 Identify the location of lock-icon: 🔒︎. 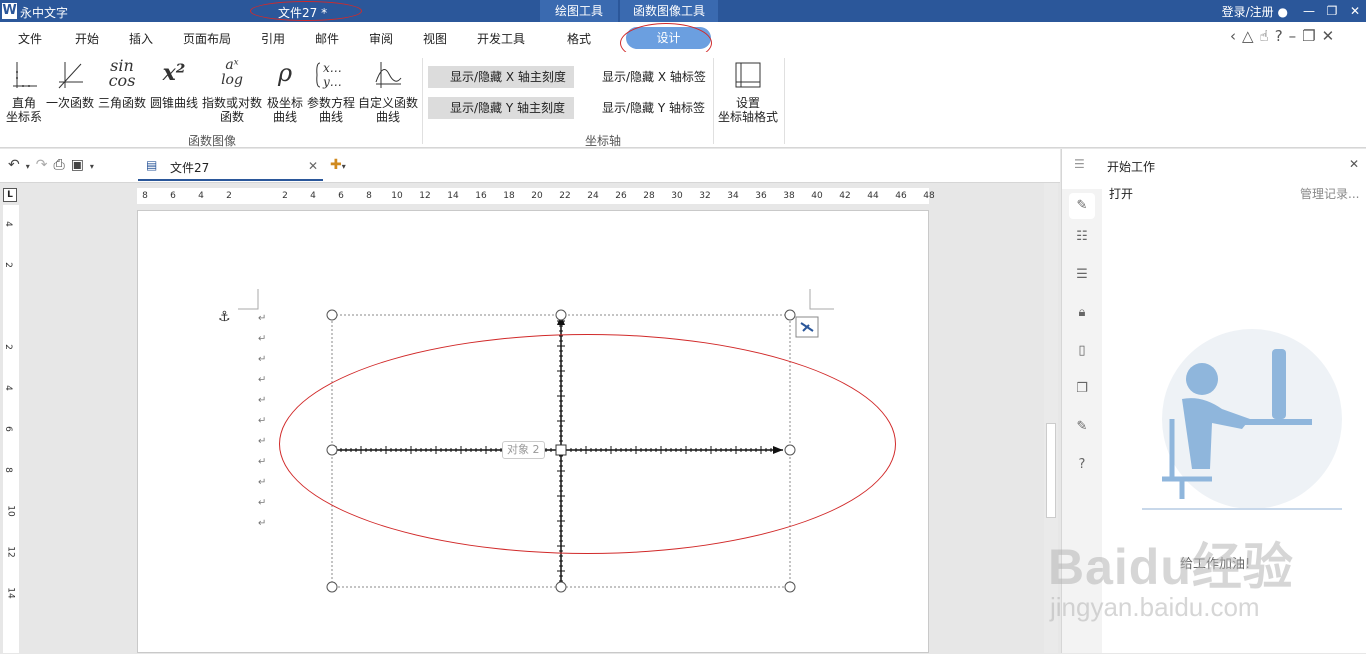
(1082, 313).